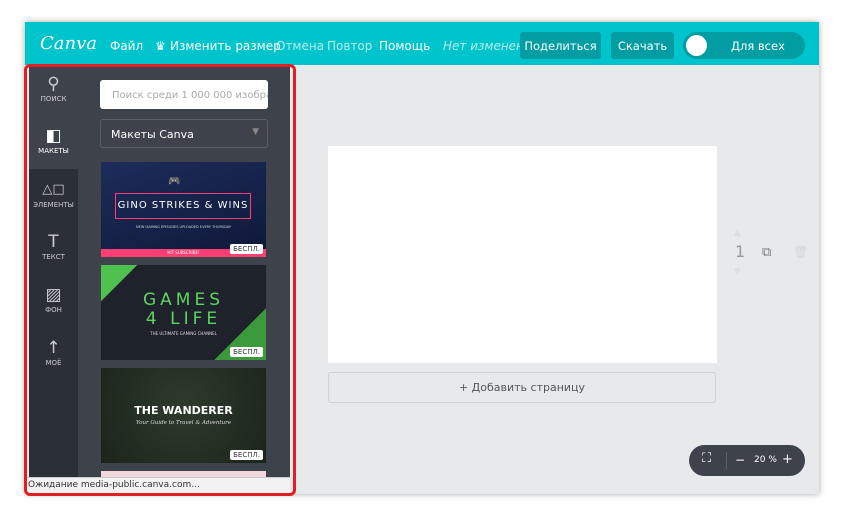 This screenshot has width=843, height=517. What do you see at coordinates (225, 46) in the screenshot?
I see `resize-button: Изменить размер` at bounding box center [225, 46].